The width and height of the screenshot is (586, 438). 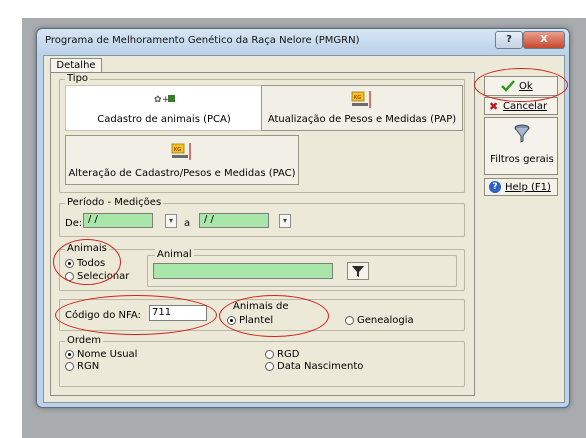 What do you see at coordinates (269, 354) in the screenshot?
I see `radio-rgd` at bounding box center [269, 354].